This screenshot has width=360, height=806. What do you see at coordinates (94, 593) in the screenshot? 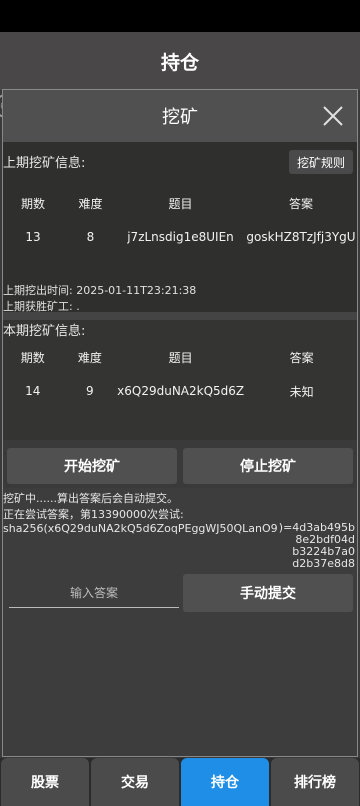
I see `answer-input` at bounding box center [94, 593].